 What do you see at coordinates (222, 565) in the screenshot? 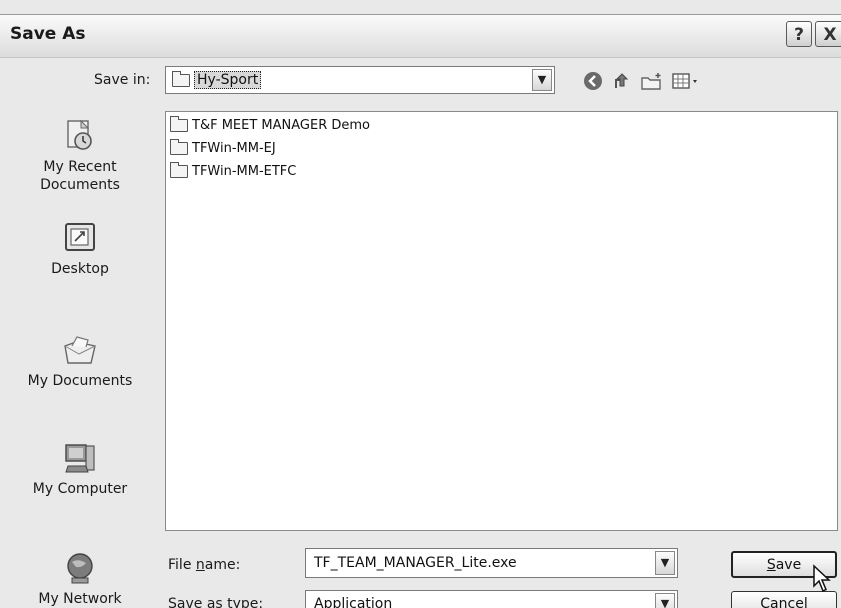
I see `file-name-label-post: ame:` at bounding box center [222, 565].